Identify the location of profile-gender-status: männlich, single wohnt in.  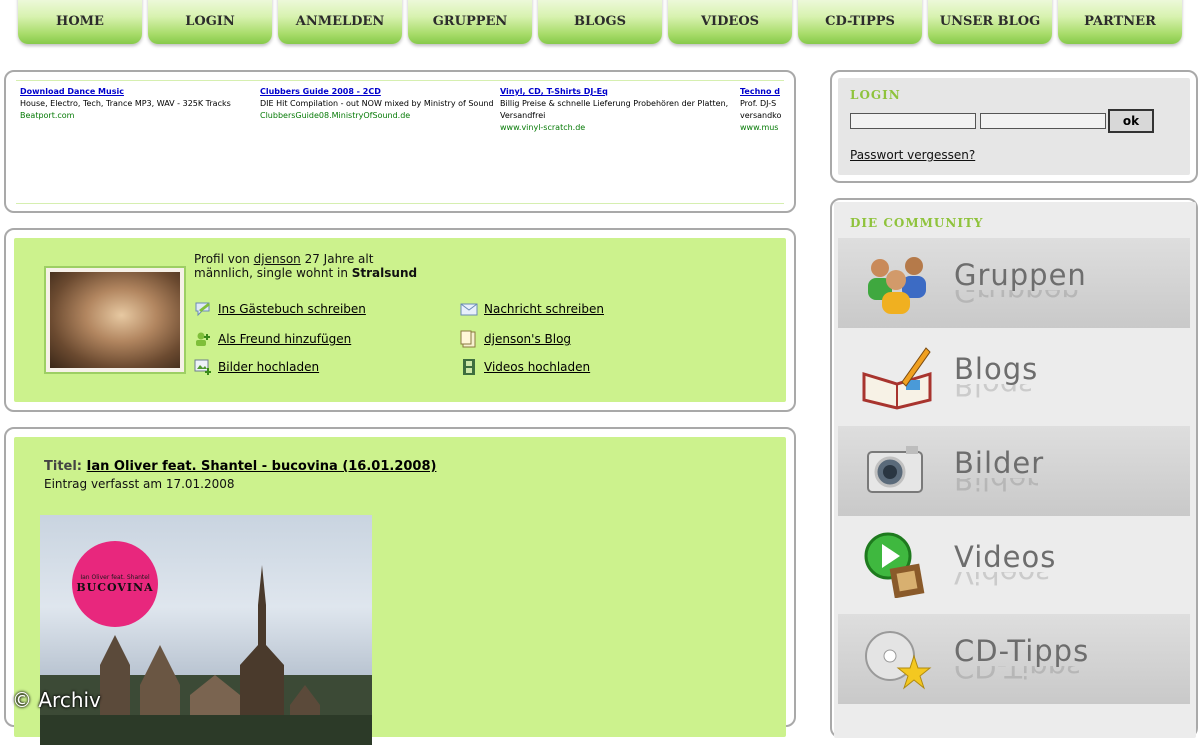
(271, 273).